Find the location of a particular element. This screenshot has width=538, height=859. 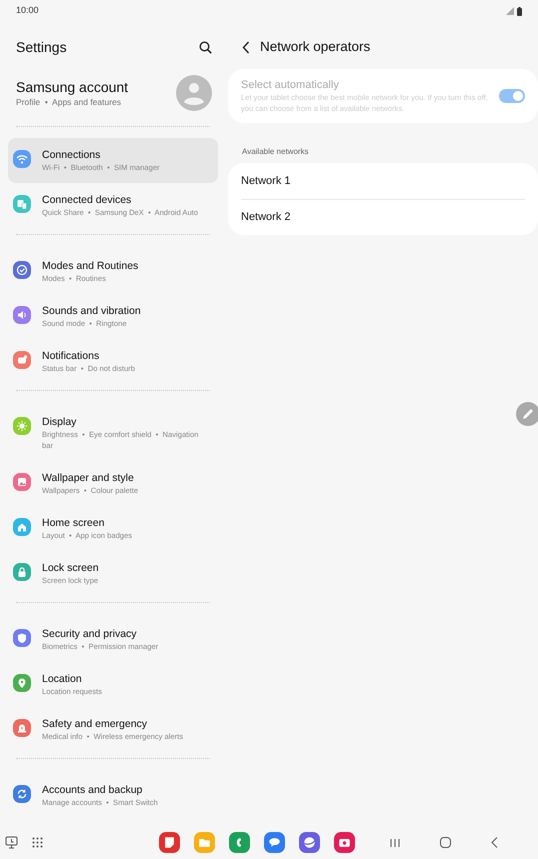

item-title: Modes and Routines is located at coordinates (90, 266).